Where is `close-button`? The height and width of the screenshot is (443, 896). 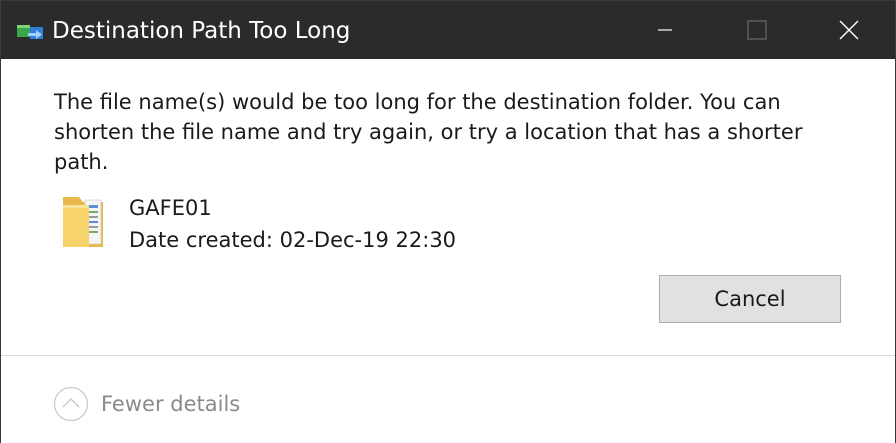
close-button is located at coordinates (849, 30).